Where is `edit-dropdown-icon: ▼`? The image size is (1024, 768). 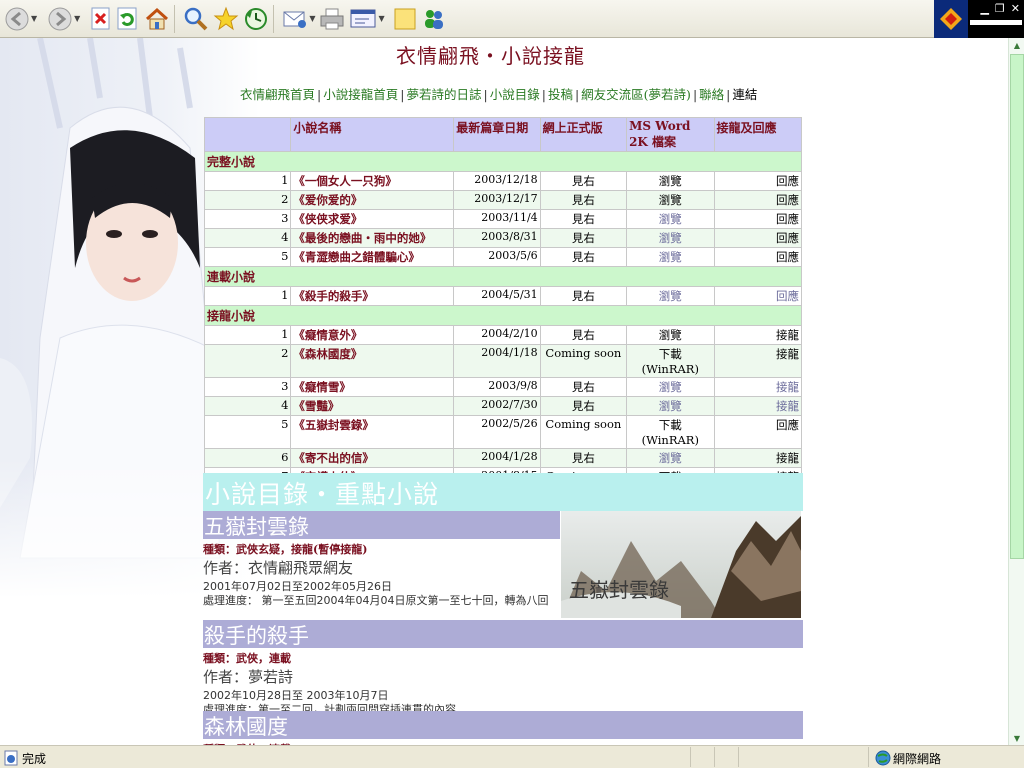
edit-dropdown-icon: ▼ is located at coordinates (381, 18).